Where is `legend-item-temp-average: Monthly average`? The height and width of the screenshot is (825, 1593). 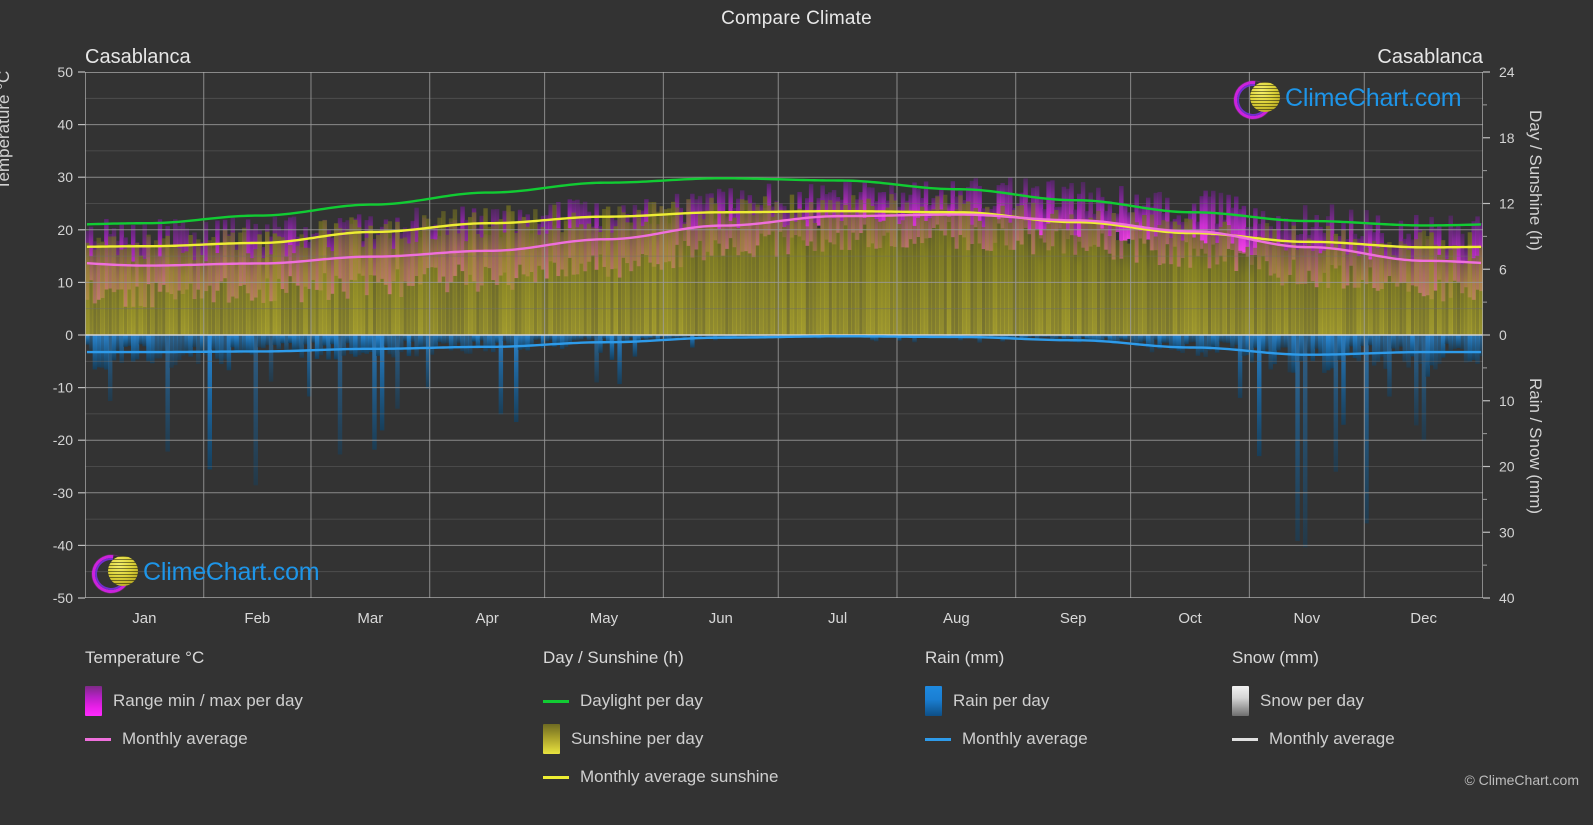
legend-item-temp-average: Monthly average is located at coordinates (194, 739).